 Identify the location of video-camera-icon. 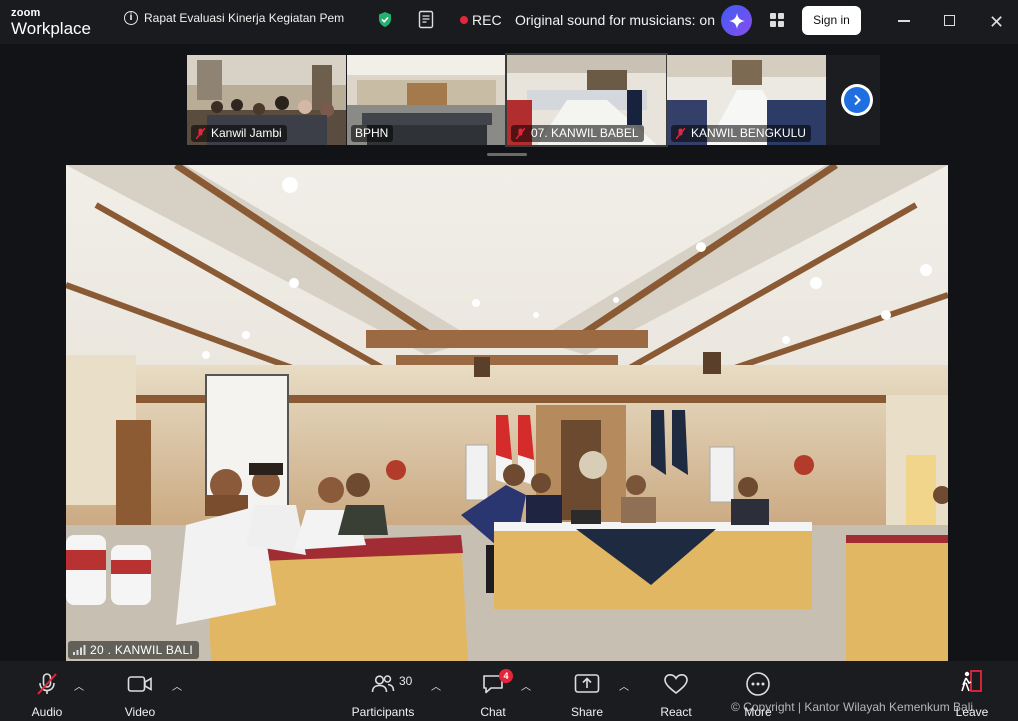
(139, 684).